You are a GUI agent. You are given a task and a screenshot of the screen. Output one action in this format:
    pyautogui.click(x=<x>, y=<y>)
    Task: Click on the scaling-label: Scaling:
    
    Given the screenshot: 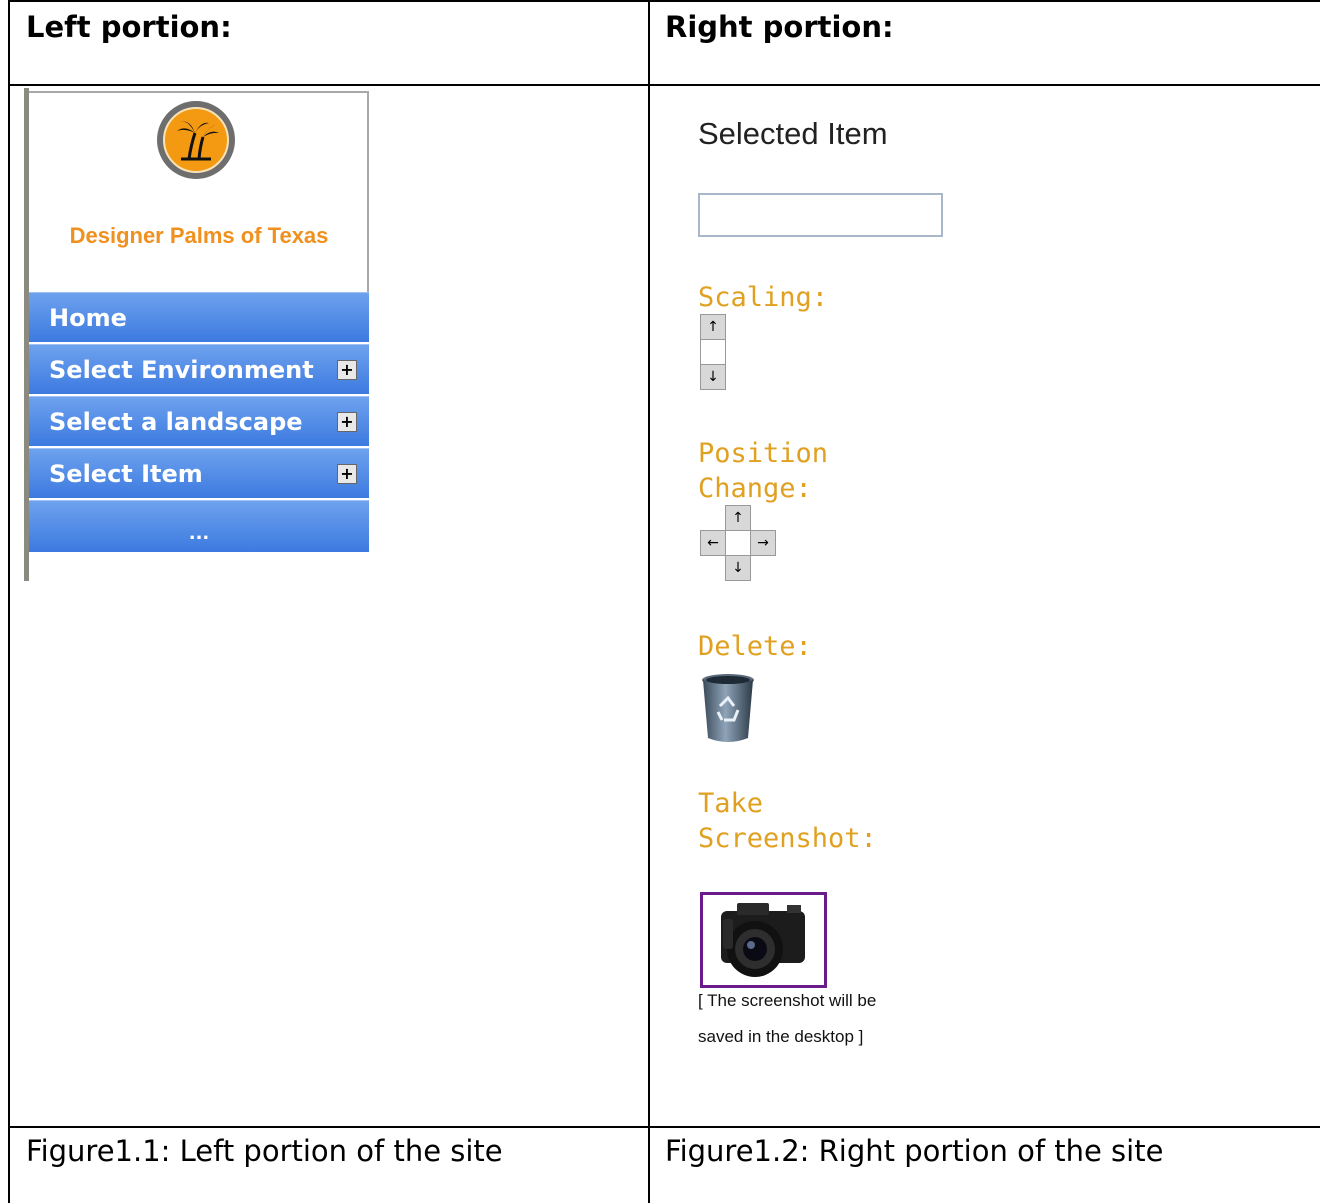 What is the action you would take?
    pyautogui.click(x=763, y=297)
    